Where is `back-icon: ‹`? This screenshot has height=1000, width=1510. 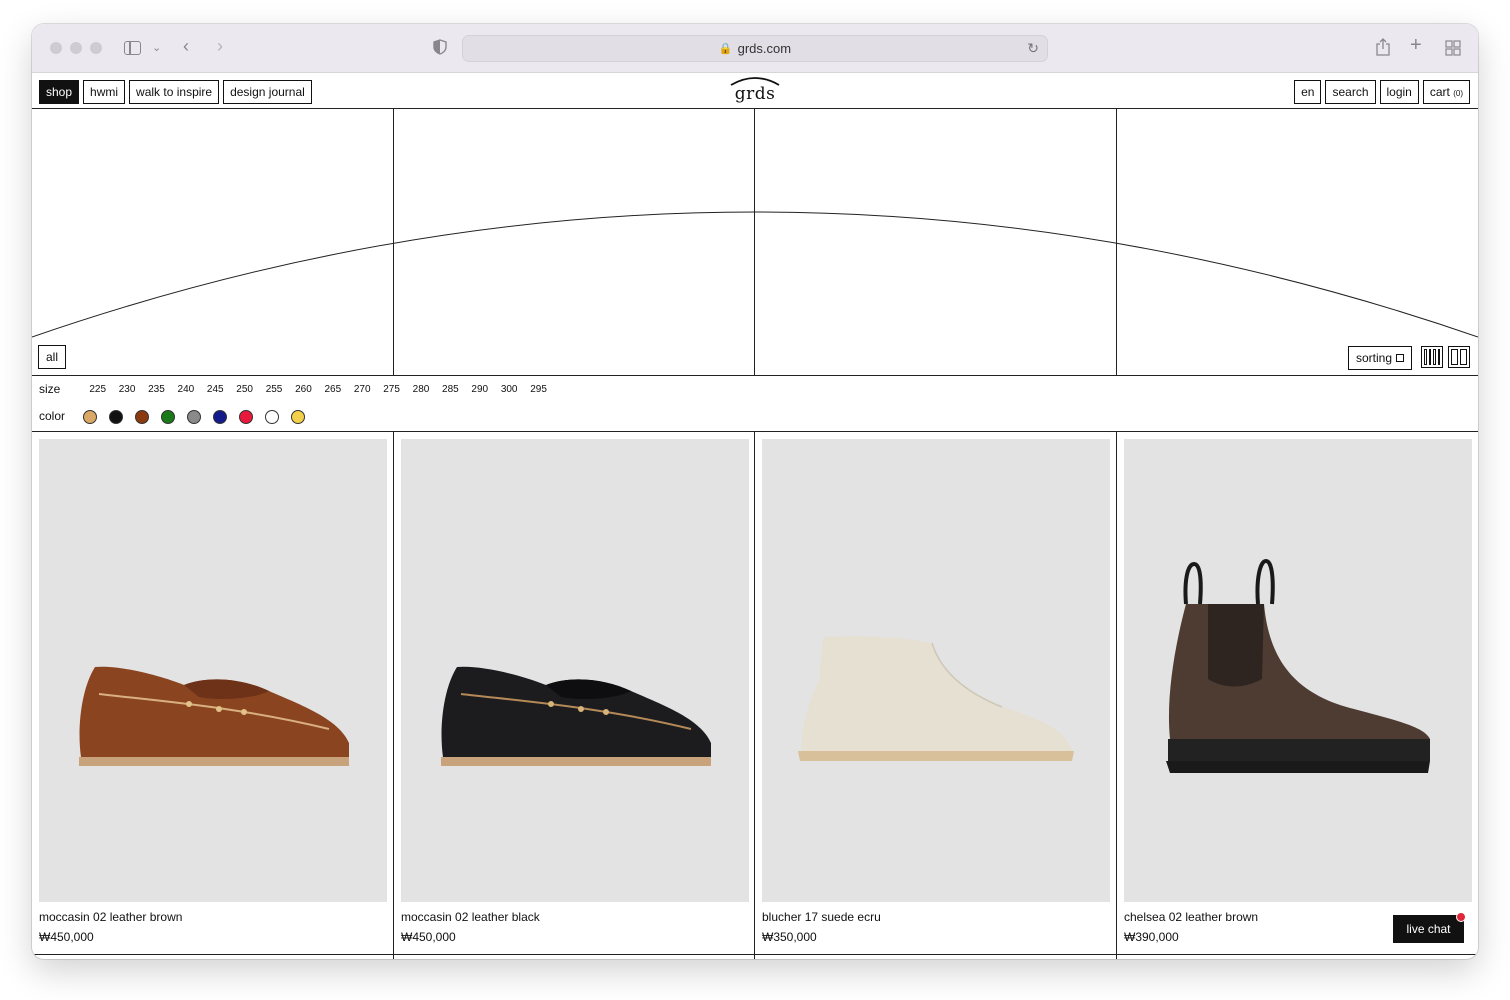
back-icon: ‹ is located at coordinates (186, 46).